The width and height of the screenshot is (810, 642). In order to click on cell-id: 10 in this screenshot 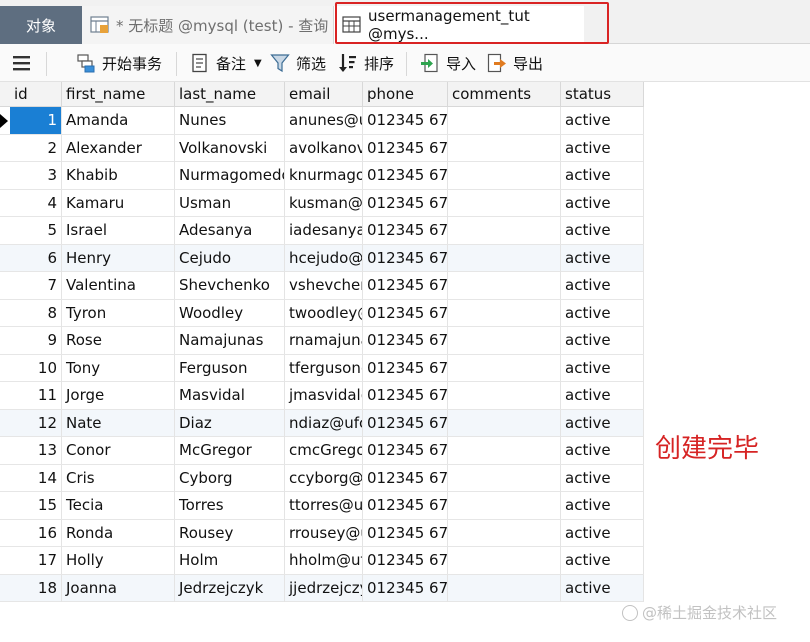, I will do `click(36, 368)`.